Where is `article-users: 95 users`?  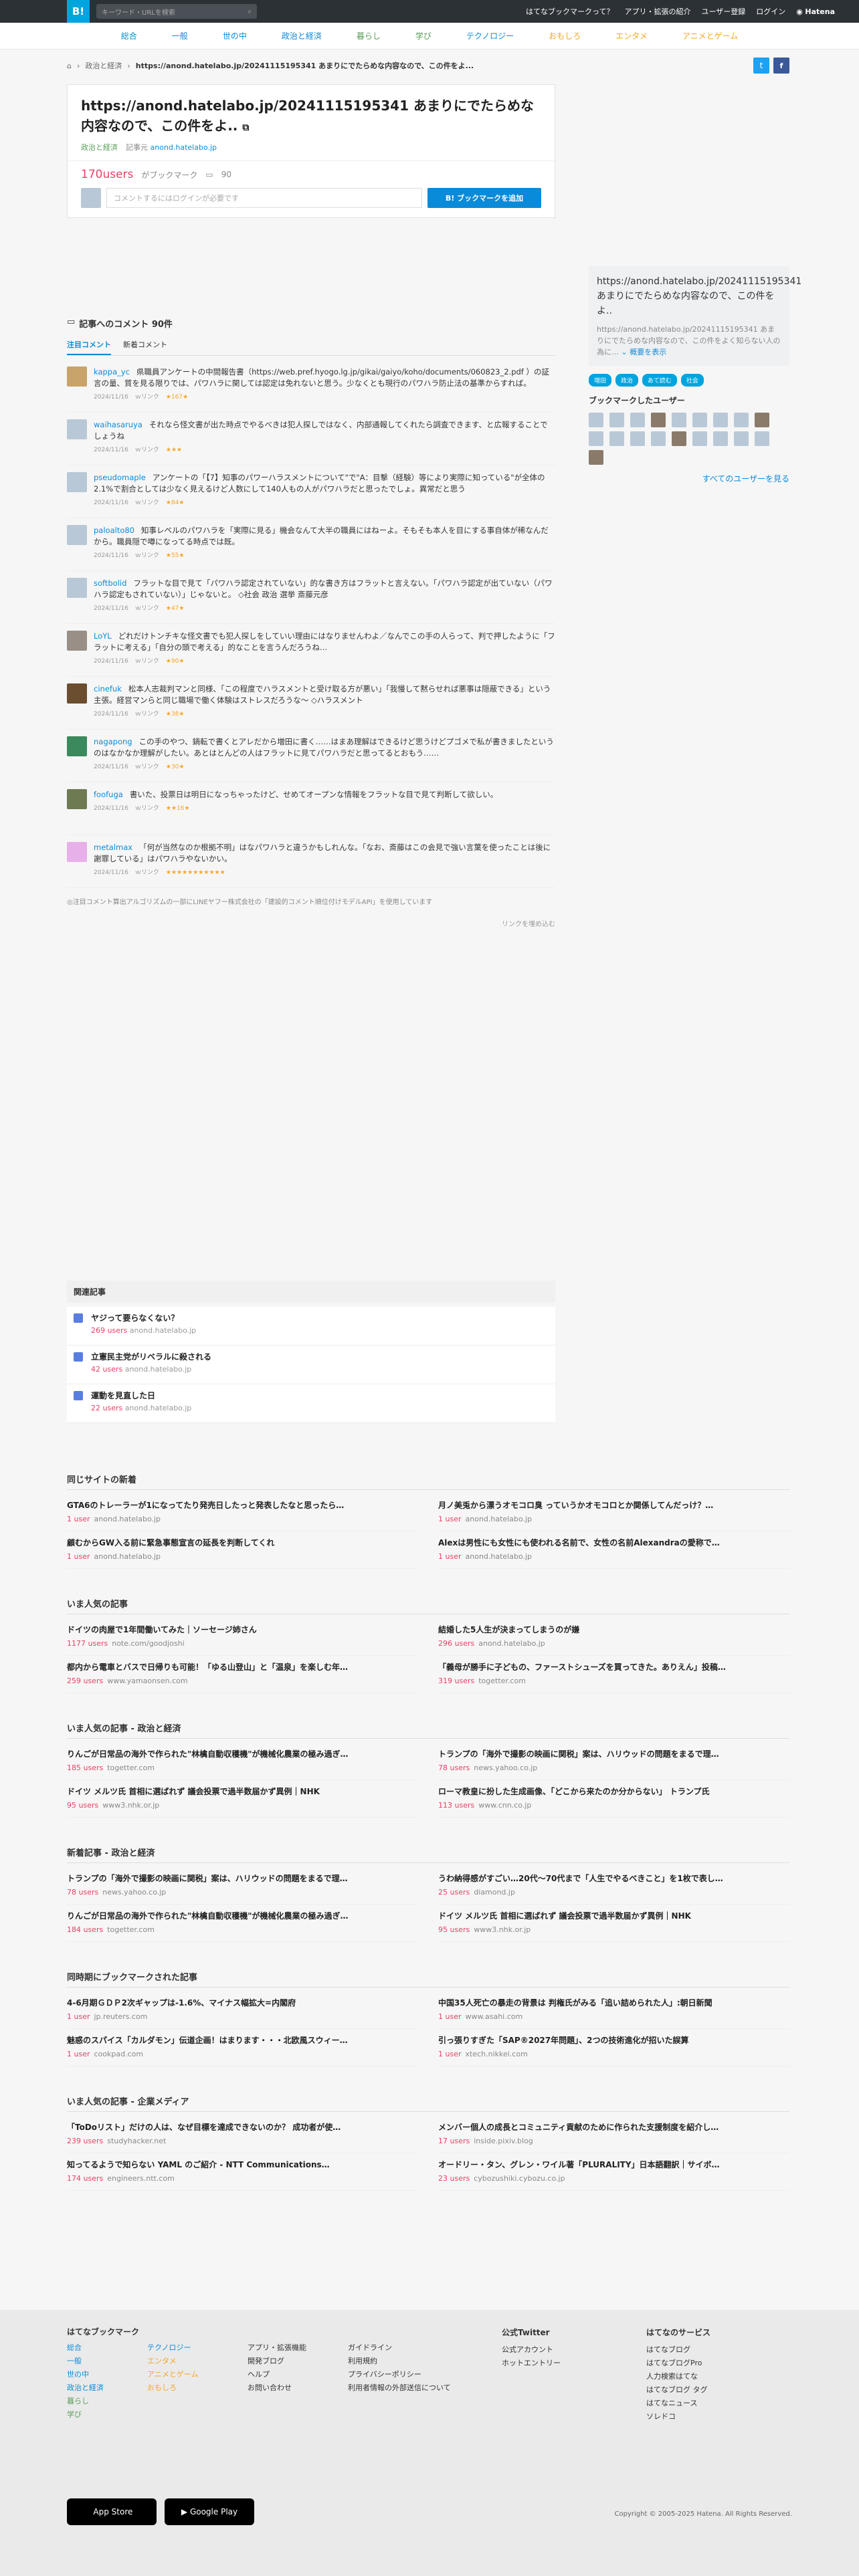 article-users: 95 users is located at coordinates (454, 1929).